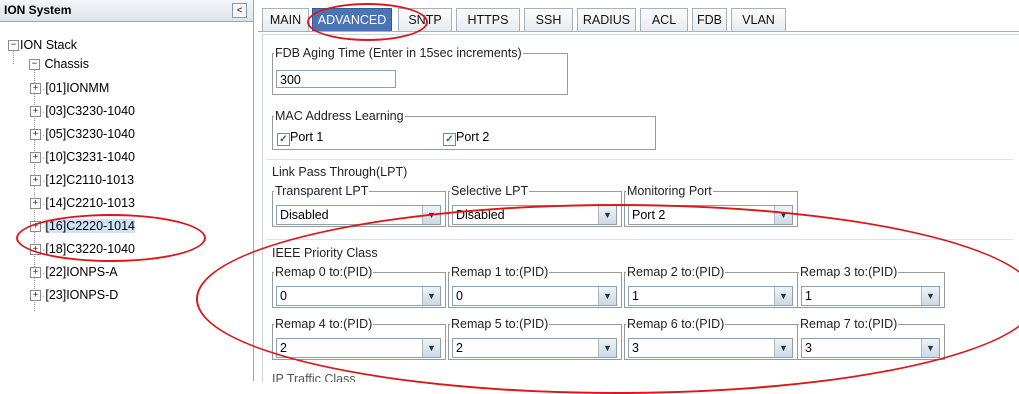 The image size is (1019, 394). I want to click on tree-node-item: + ·[03]C3230-1040, so click(82, 111).